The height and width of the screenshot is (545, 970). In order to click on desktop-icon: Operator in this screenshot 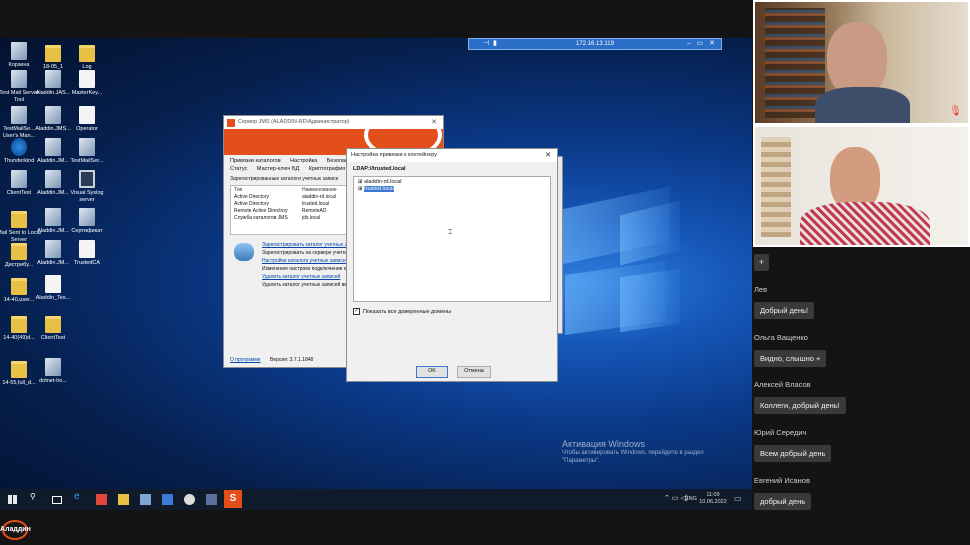, I will do `click(87, 119)`.